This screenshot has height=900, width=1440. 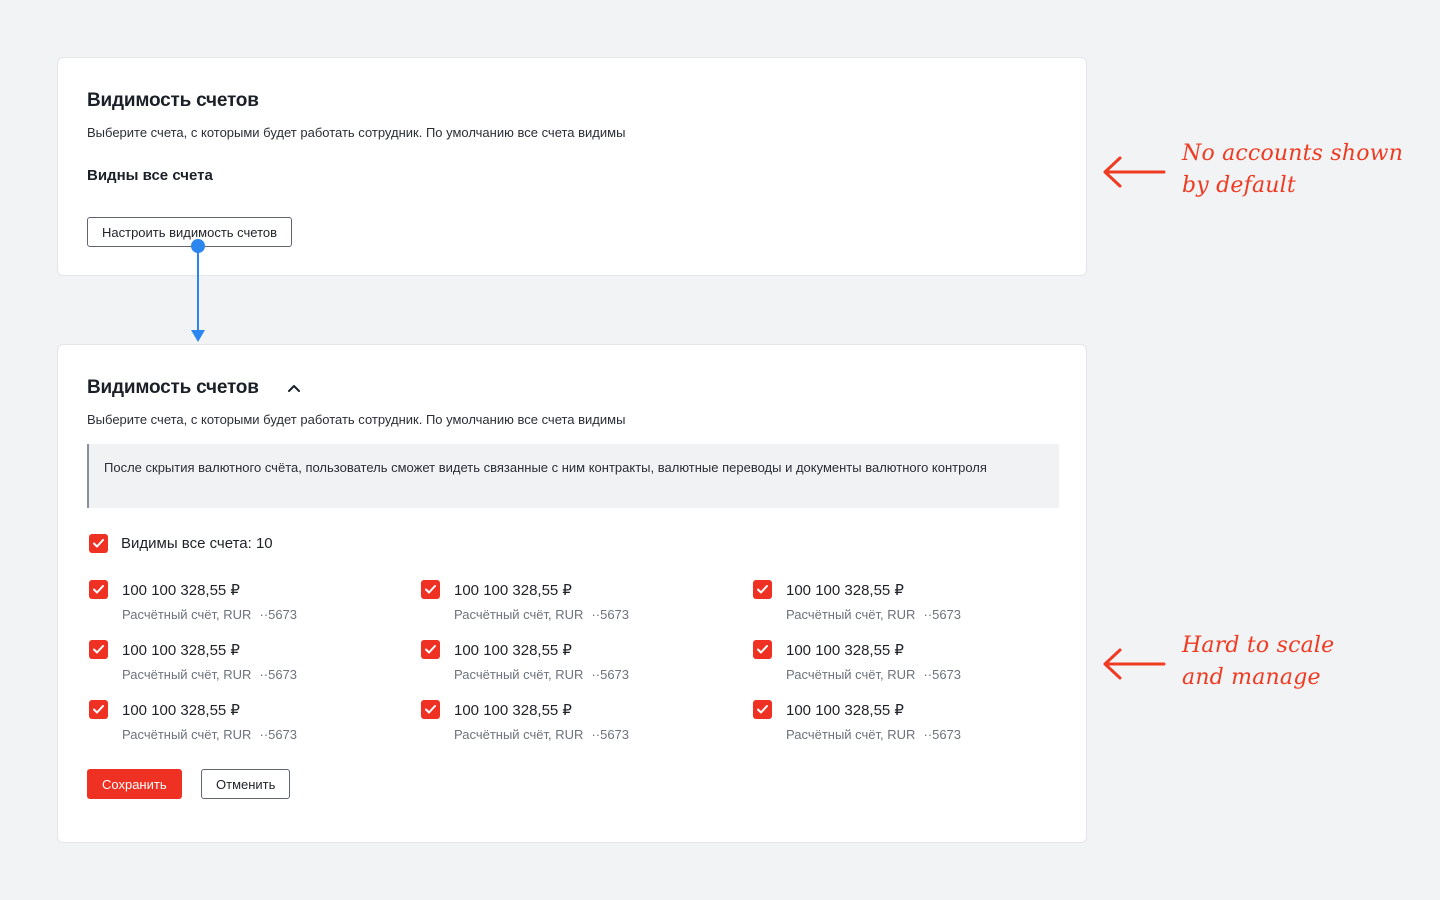 I want to click on visibility-status: Видны все счета, so click(x=150, y=175).